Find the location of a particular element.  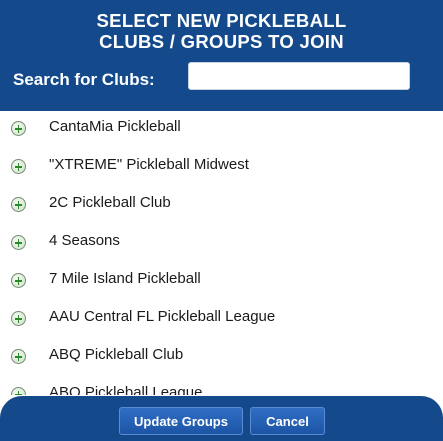

cancel-button: Cancel is located at coordinates (287, 421).